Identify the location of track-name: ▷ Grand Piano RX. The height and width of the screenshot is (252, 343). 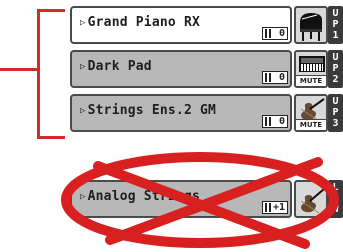
(140, 22).